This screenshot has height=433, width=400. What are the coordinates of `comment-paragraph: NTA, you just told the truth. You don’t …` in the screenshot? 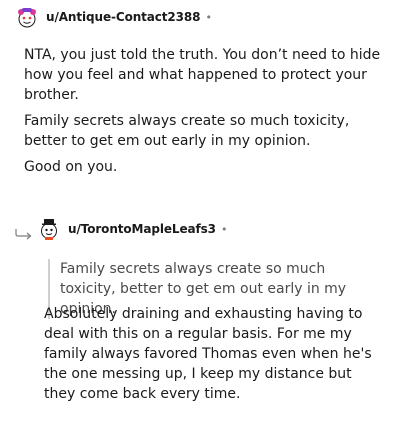 It's located at (202, 75).